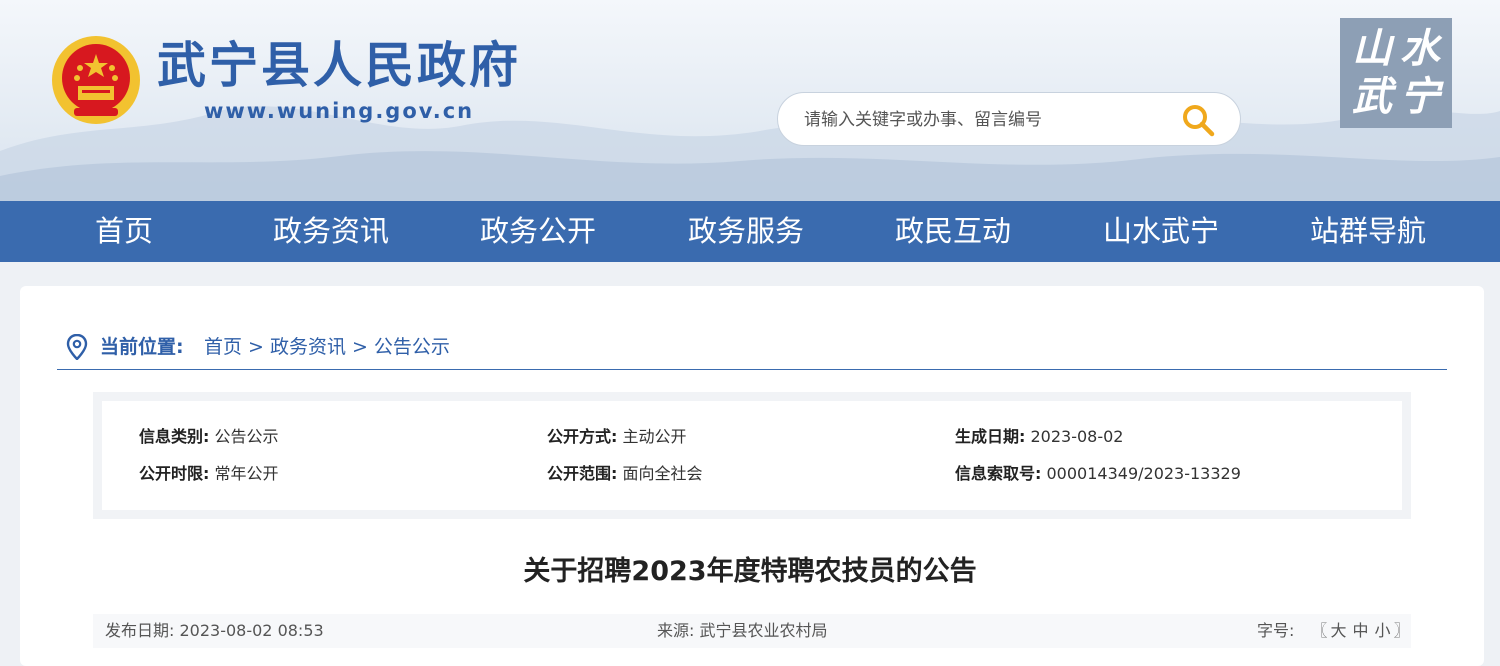  I want to click on meta-mode: 公开方式: 主动公开, so click(617, 437).